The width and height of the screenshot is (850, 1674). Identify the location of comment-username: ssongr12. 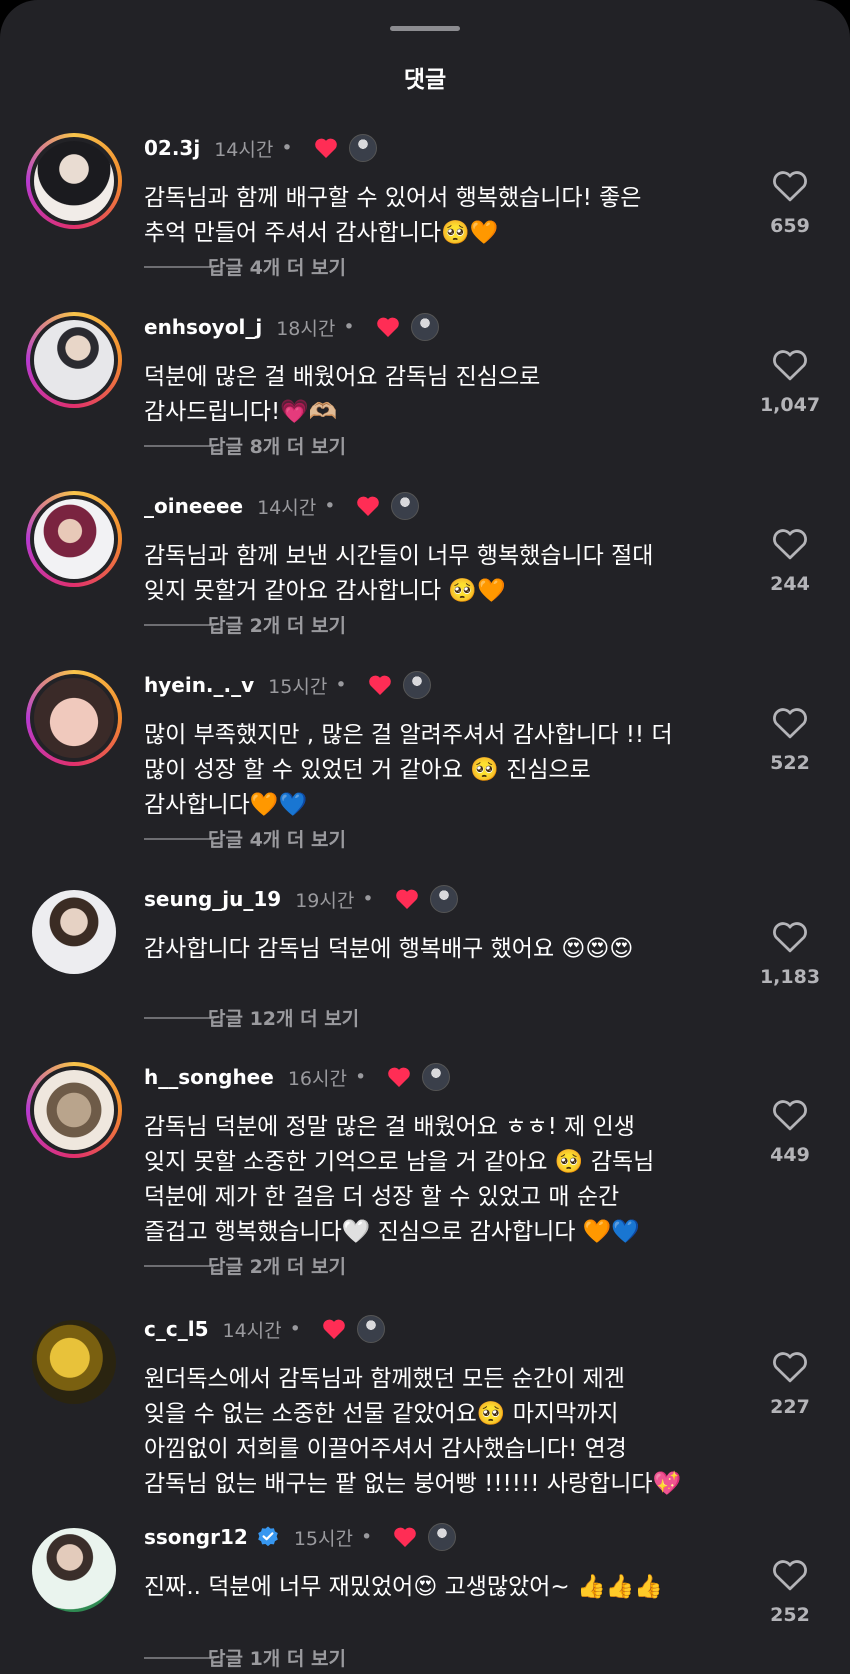
(196, 1537).